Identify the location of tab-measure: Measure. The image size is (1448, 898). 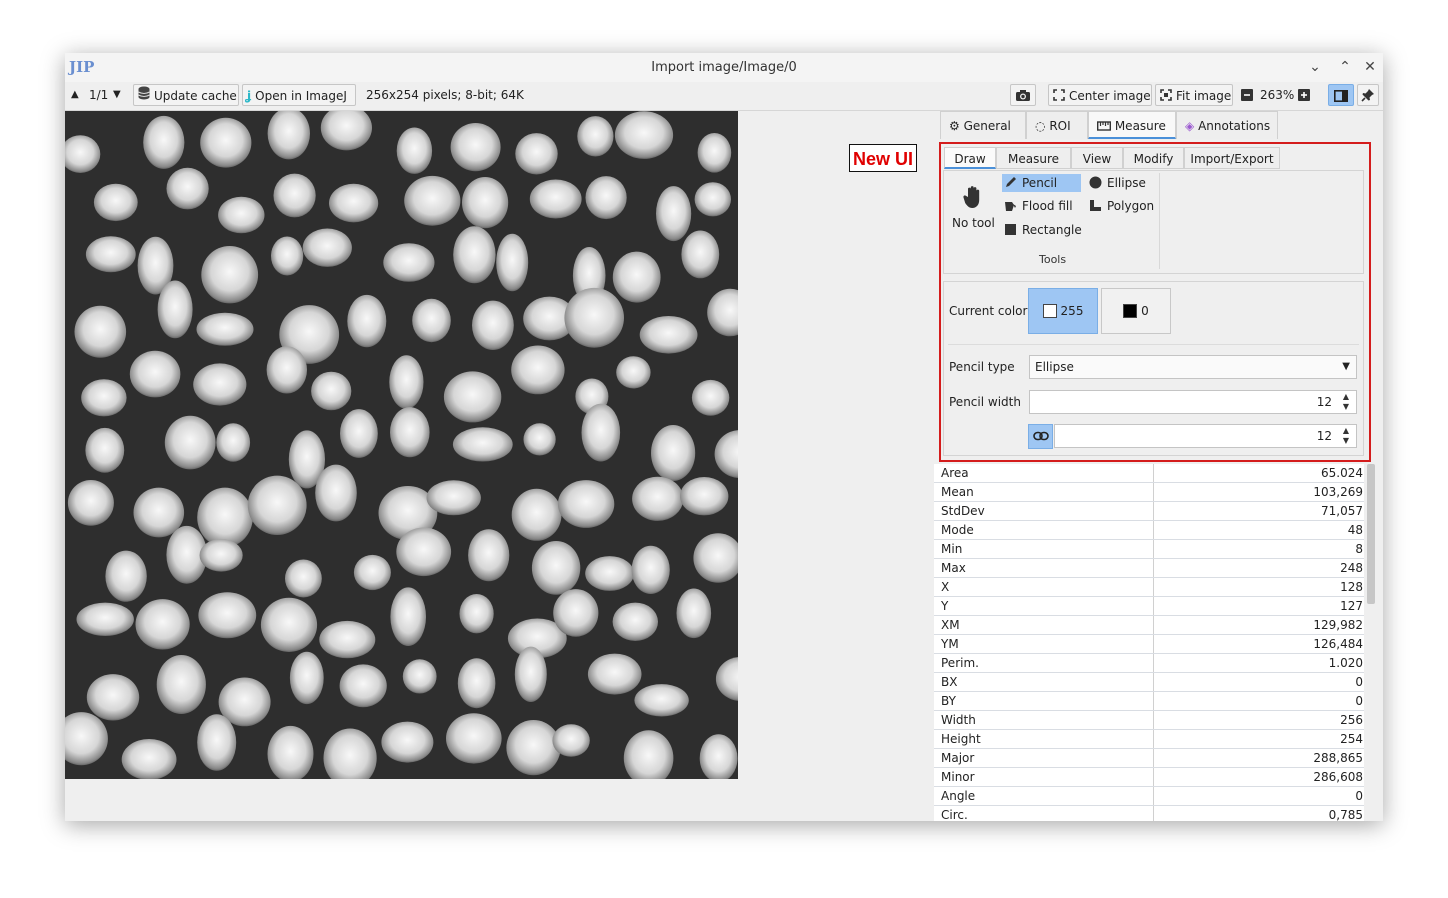
(1132, 125).